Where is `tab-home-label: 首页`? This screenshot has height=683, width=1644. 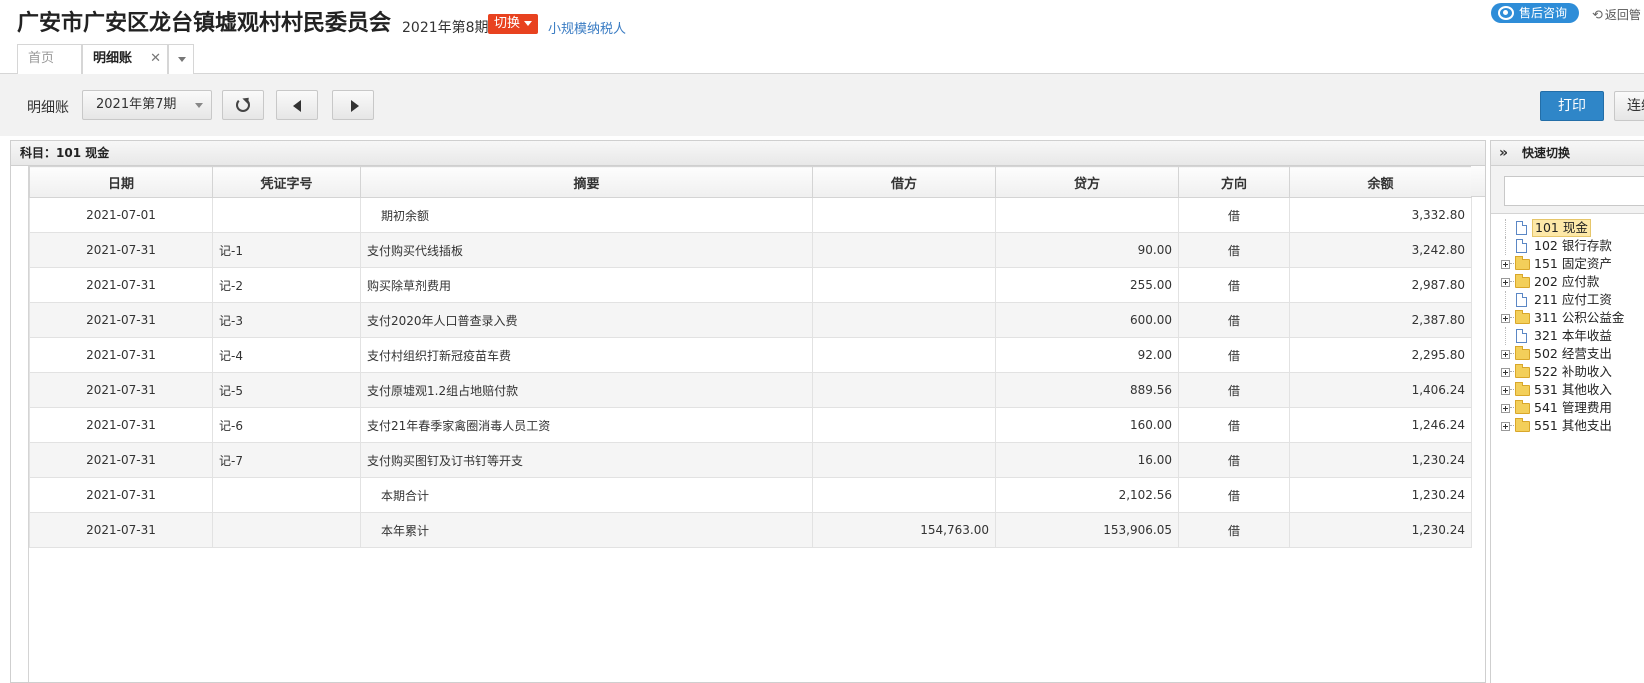 tab-home-label: 首页 is located at coordinates (41, 58).